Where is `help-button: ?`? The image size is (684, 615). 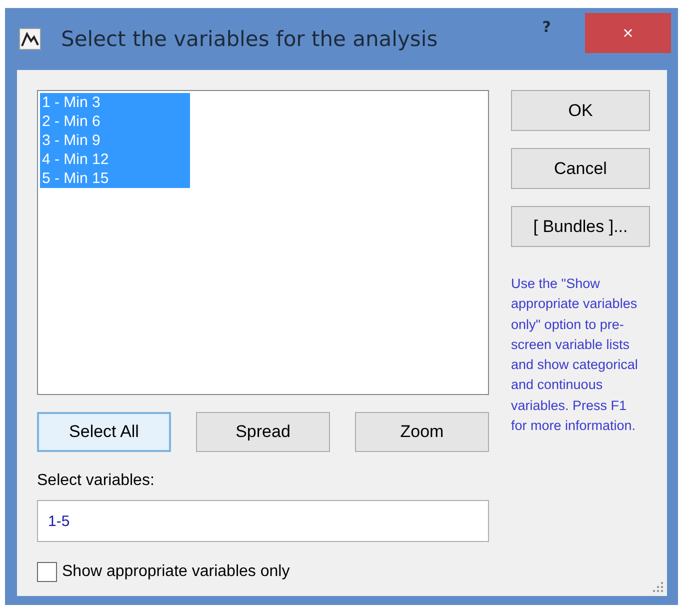
help-button: ? is located at coordinates (546, 27).